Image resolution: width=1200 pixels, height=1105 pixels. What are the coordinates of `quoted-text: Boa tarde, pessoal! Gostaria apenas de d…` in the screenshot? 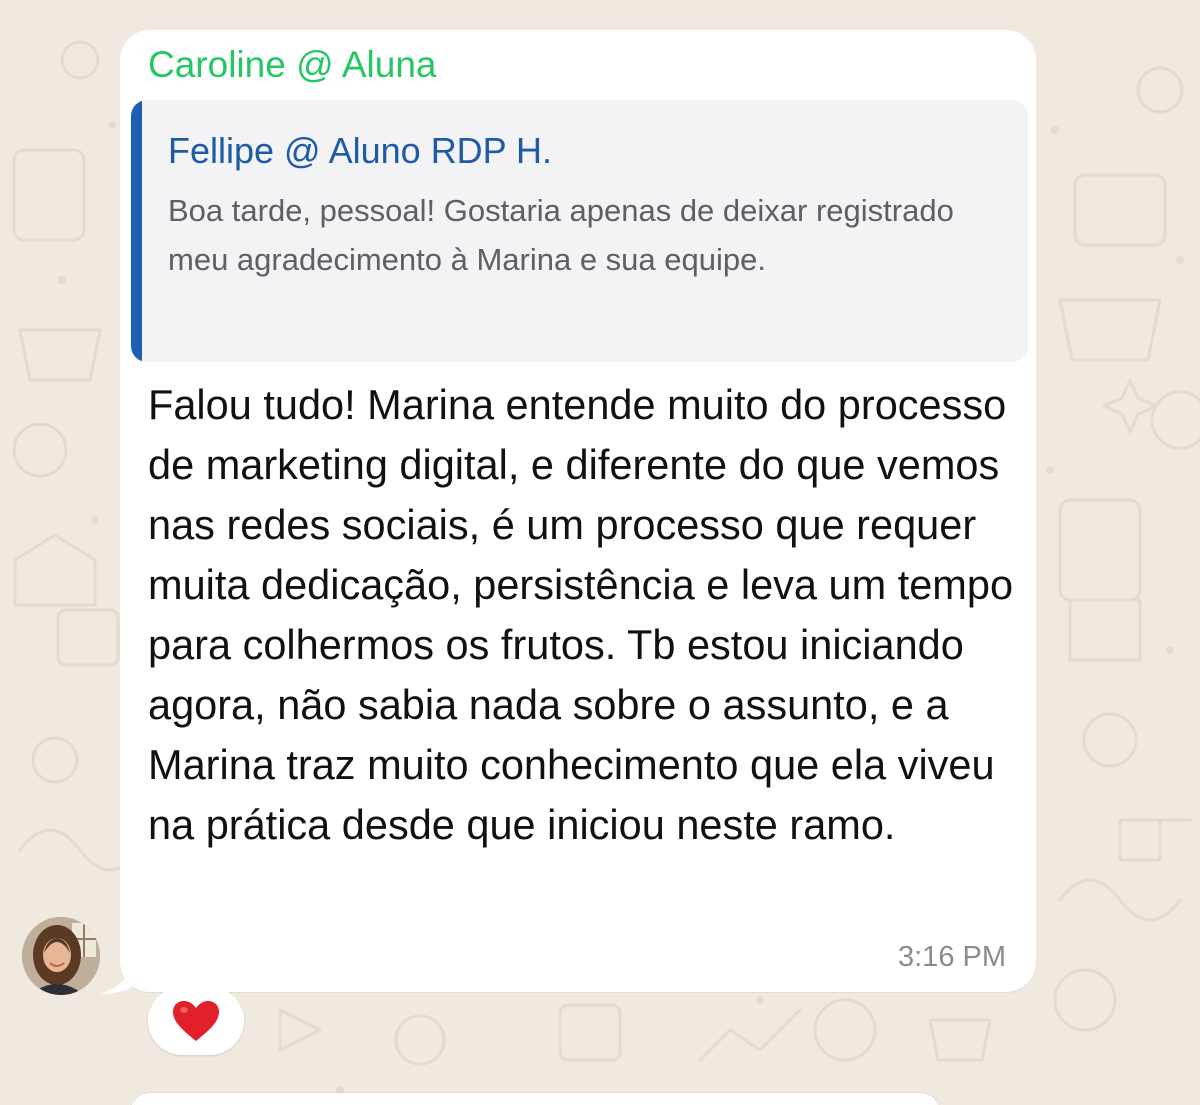 It's located at (561, 235).